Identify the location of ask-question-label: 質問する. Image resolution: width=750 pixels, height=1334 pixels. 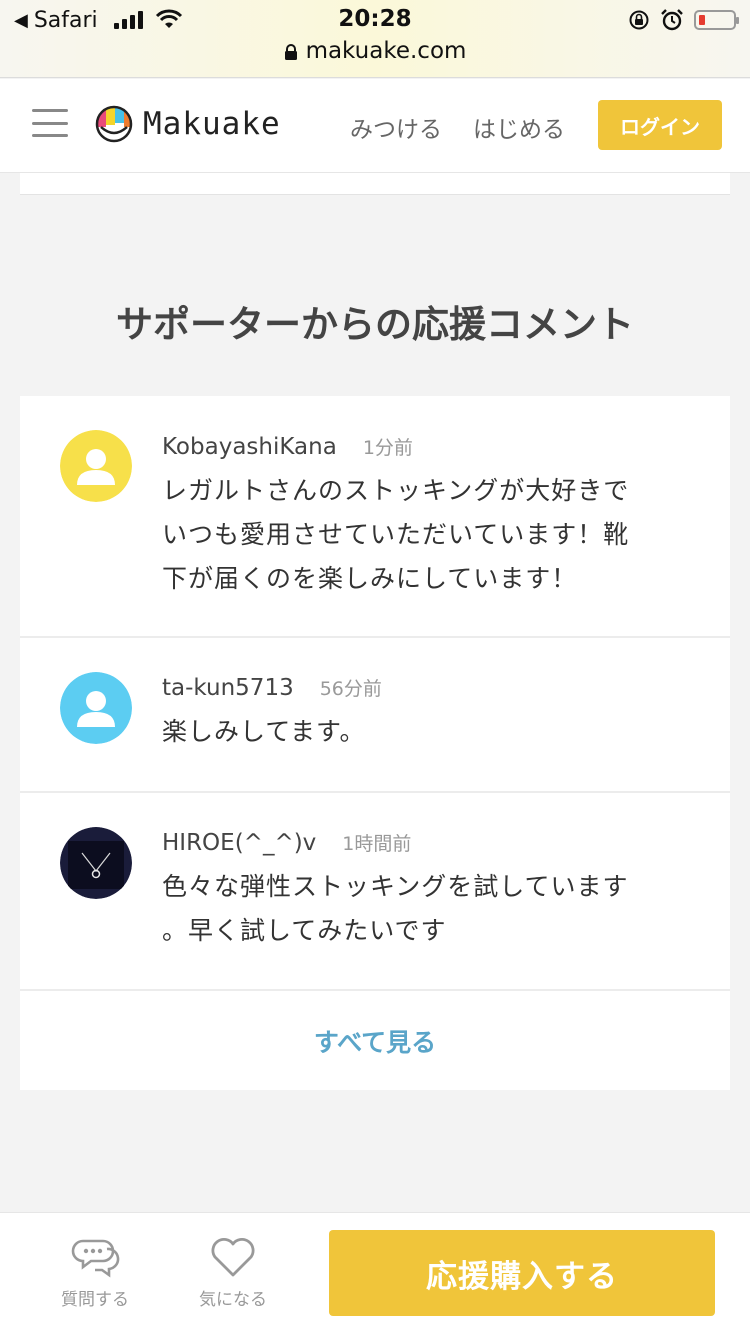
(95, 1300).